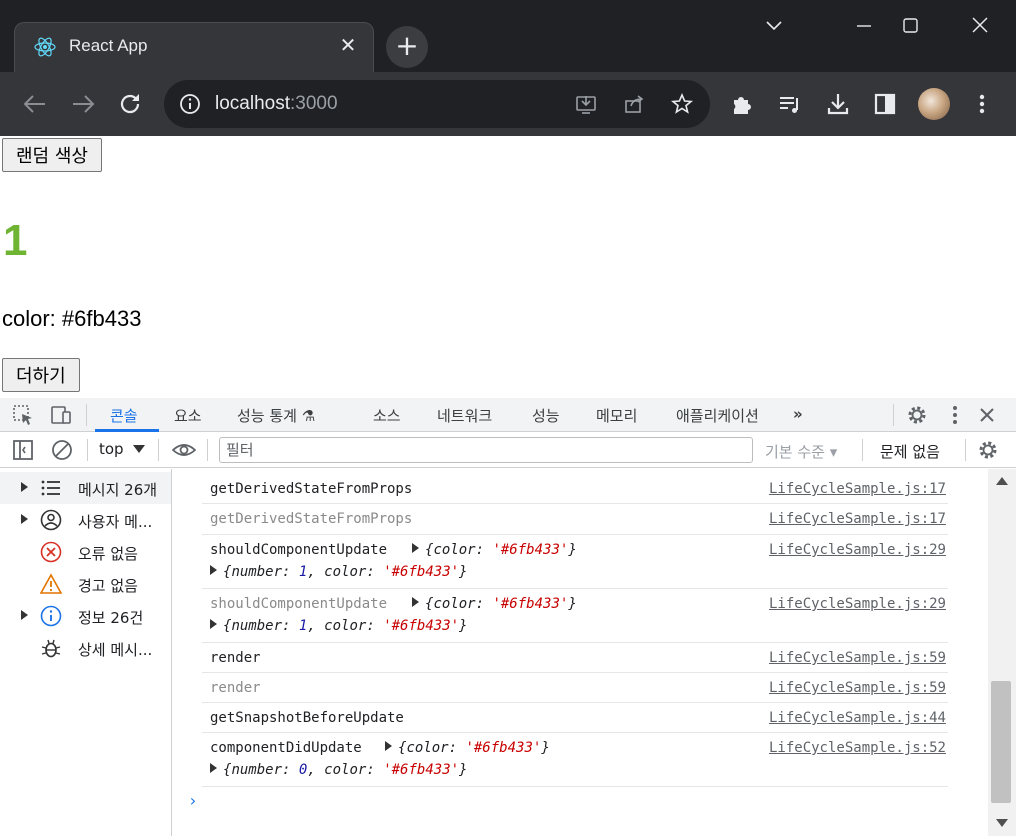 The width and height of the screenshot is (1016, 836). What do you see at coordinates (857, 748) in the screenshot?
I see `source-link: LifeCycleSample.js:52` at bounding box center [857, 748].